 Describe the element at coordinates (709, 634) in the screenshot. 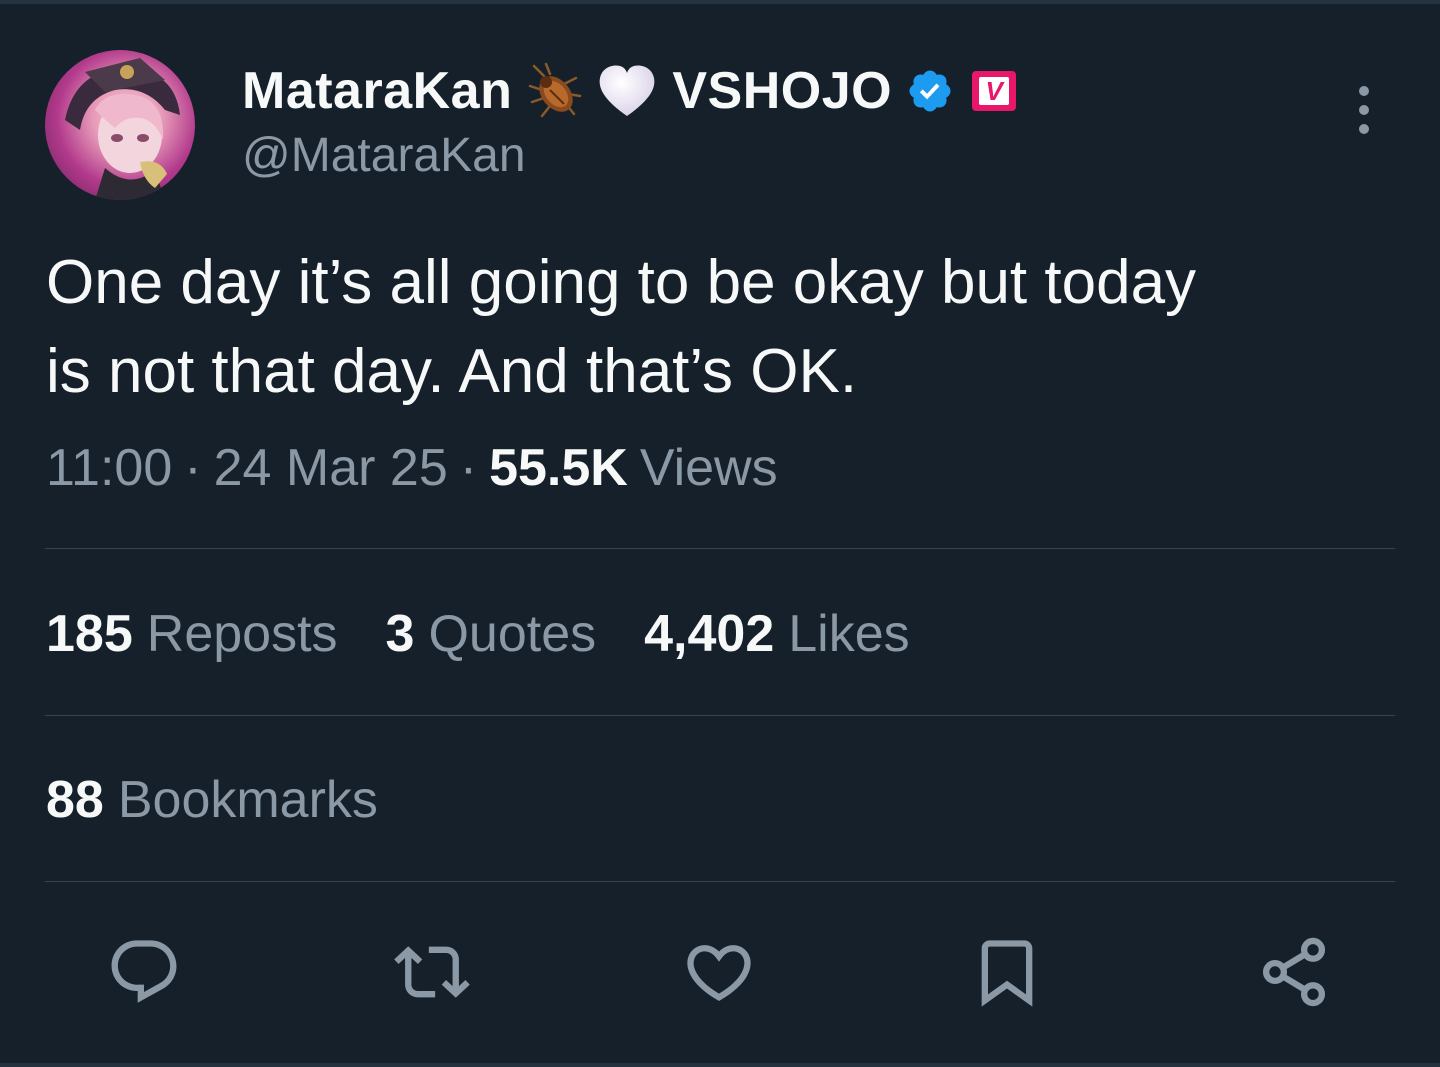

I see `likes-count: 4,402` at that location.